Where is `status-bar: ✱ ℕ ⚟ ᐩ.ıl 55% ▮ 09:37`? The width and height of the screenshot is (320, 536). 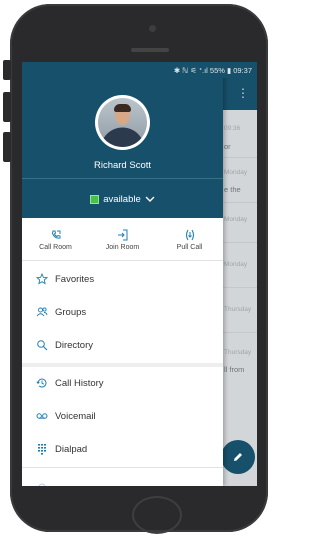 status-bar: ✱ ℕ ⚟ ᐩ.ıl 55% ▮ 09:37 is located at coordinates (139, 70).